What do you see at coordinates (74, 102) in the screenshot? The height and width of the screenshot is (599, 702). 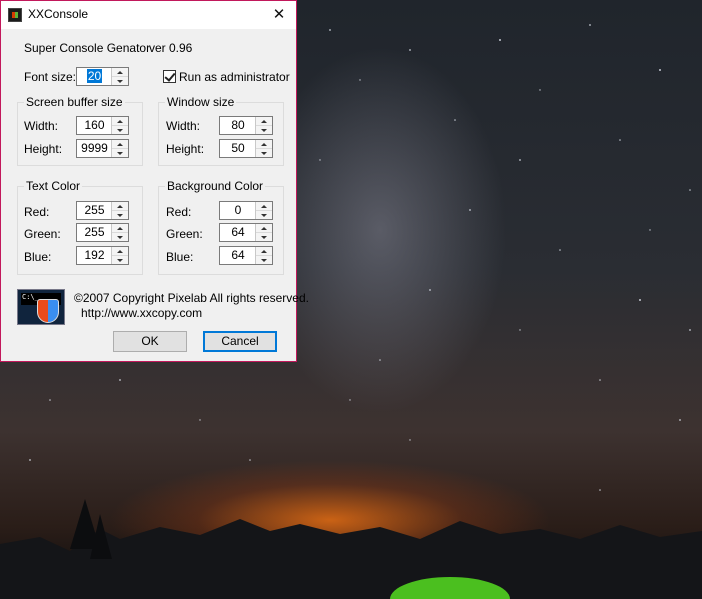 I see `screen-buffer-title: Screen buffer size` at bounding box center [74, 102].